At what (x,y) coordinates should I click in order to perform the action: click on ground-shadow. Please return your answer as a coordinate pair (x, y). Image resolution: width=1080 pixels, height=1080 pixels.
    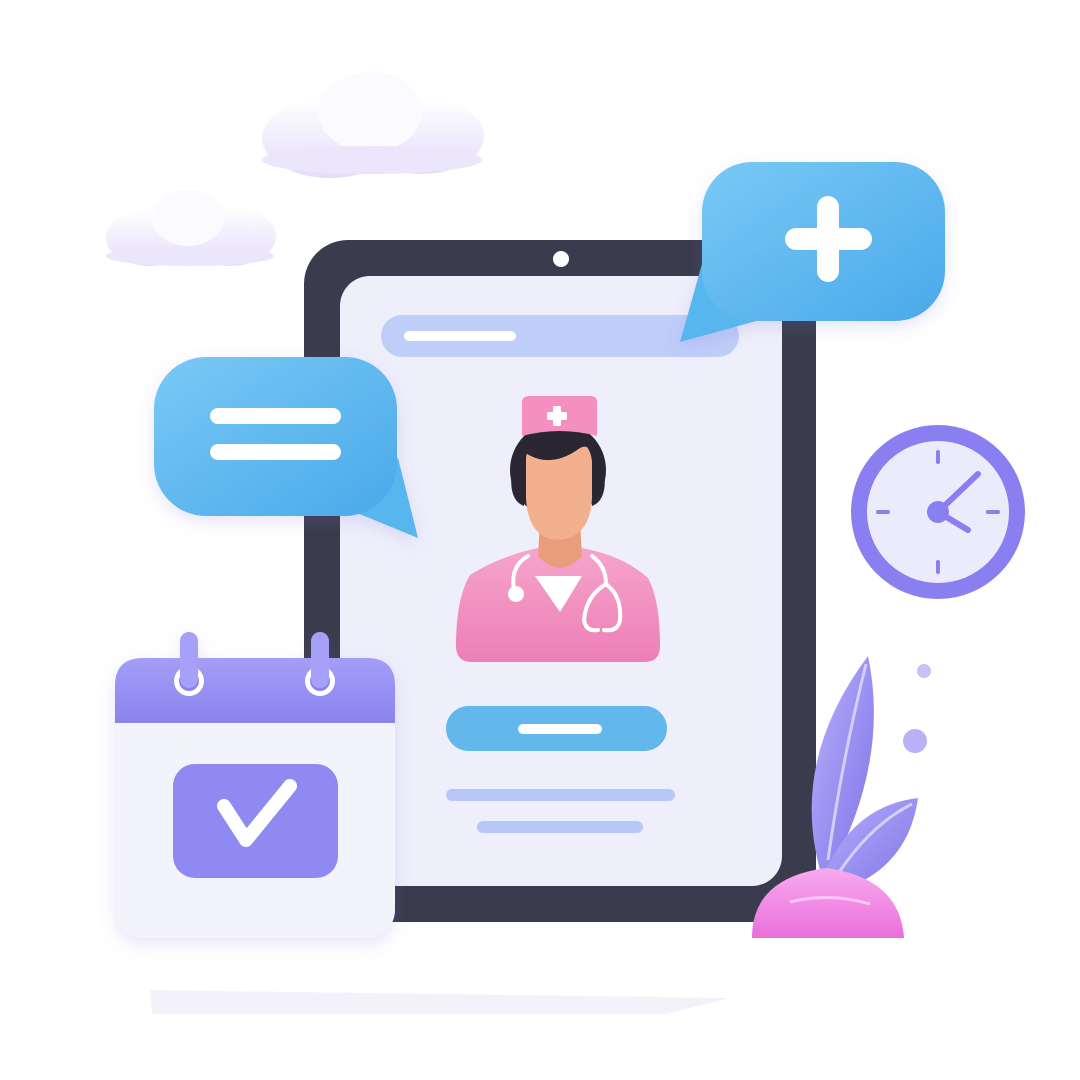
    Looking at the image, I should click on (440, 1002).